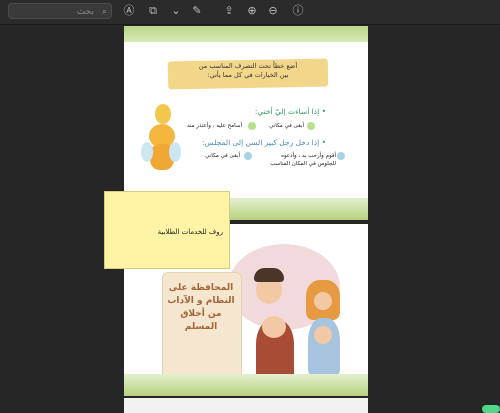  What do you see at coordinates (201, 301) in the screenshot?
I see `lesson-title-line2: النظام و الآداب` at bounding box center [201, 301].